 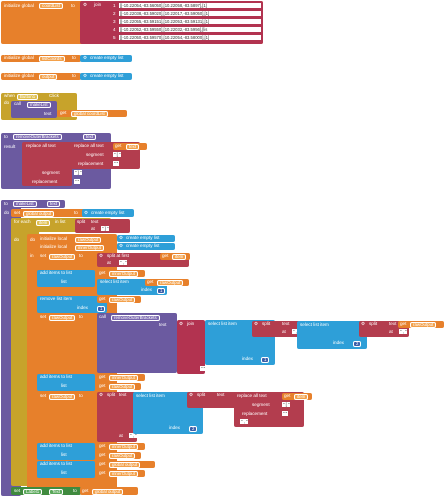 I want to click on var-name-field: listCoords, so click(x=52, y=59).